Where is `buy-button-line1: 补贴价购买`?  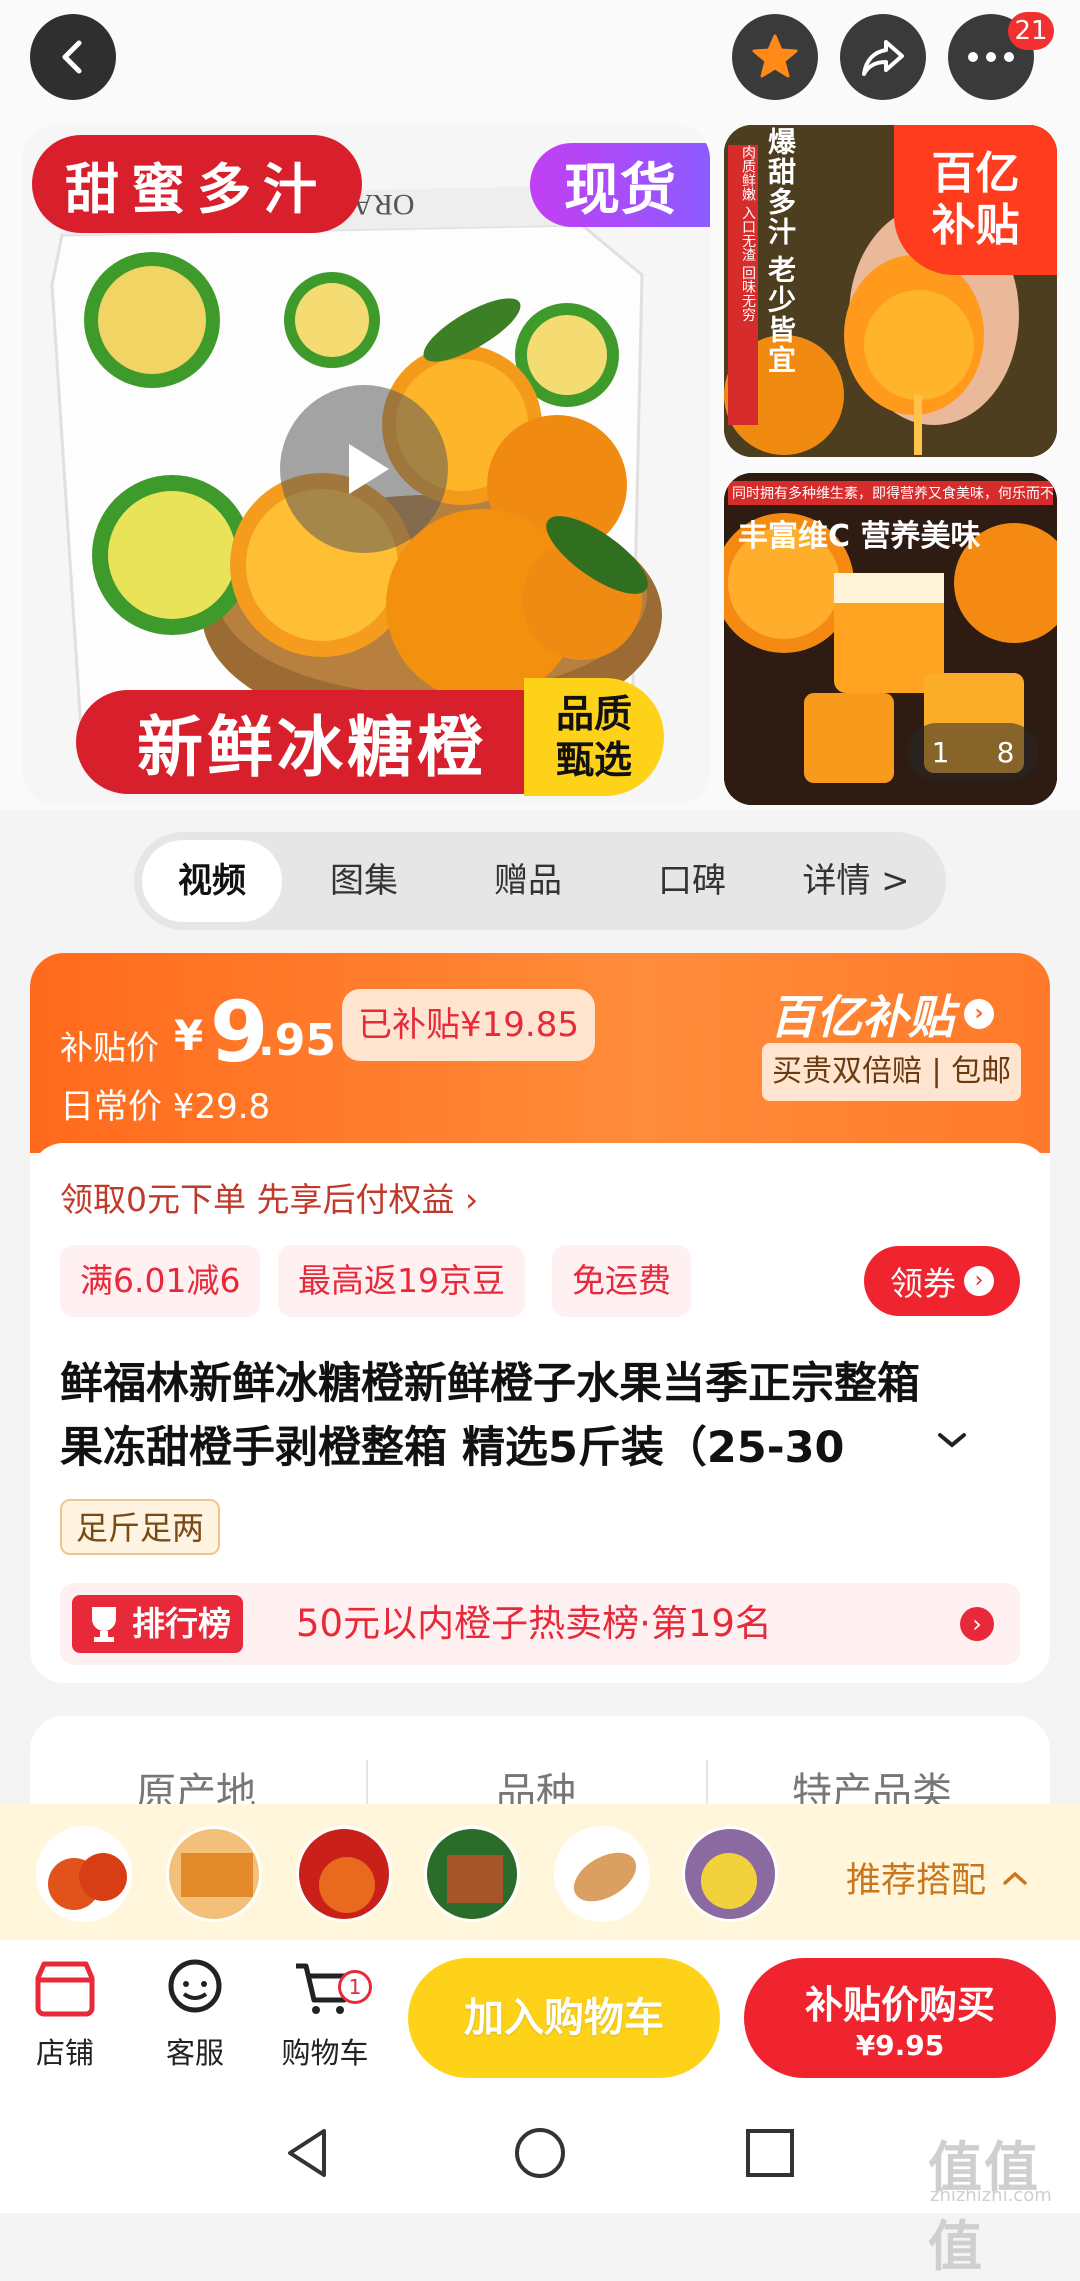
buy-button-line1: 补贴价购买 is located at coordinates (899, 2005).